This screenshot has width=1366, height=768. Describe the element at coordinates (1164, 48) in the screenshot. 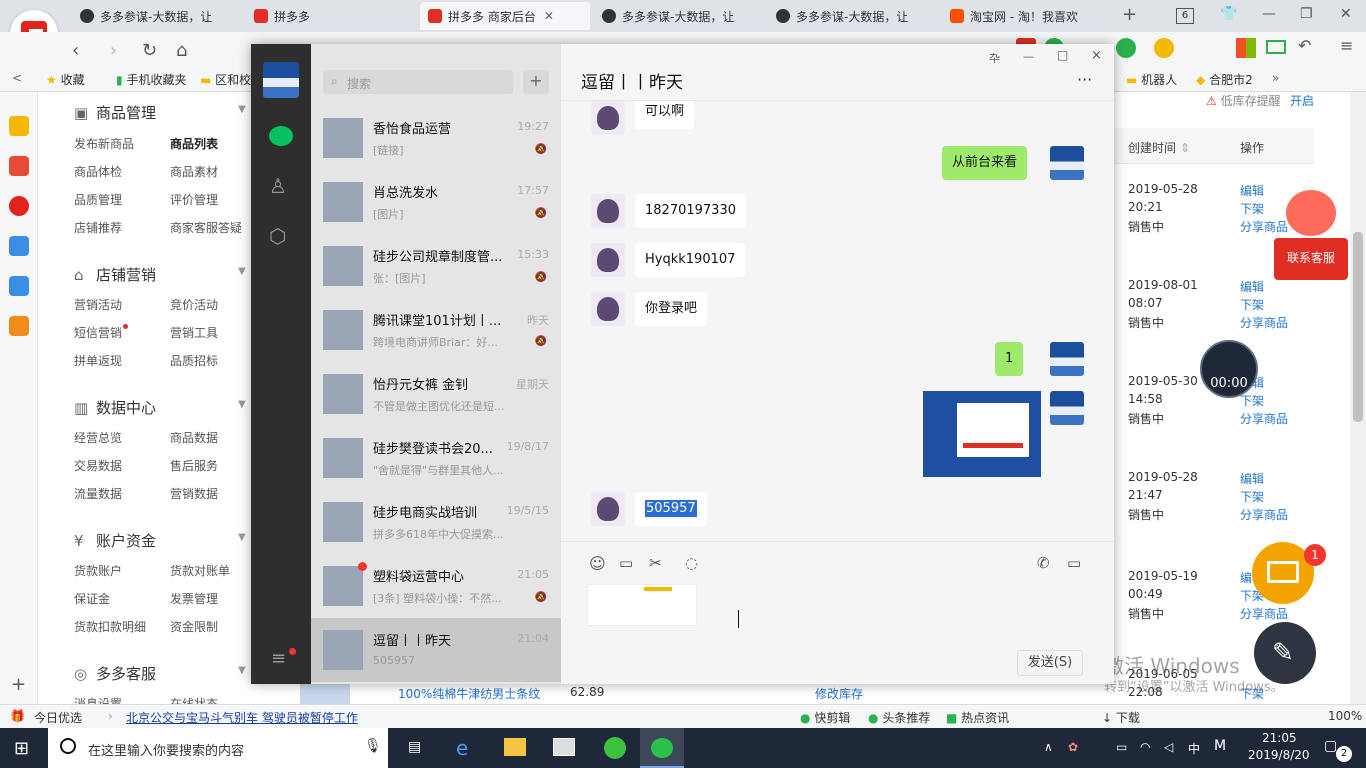

I see `coin-icon` at that location.